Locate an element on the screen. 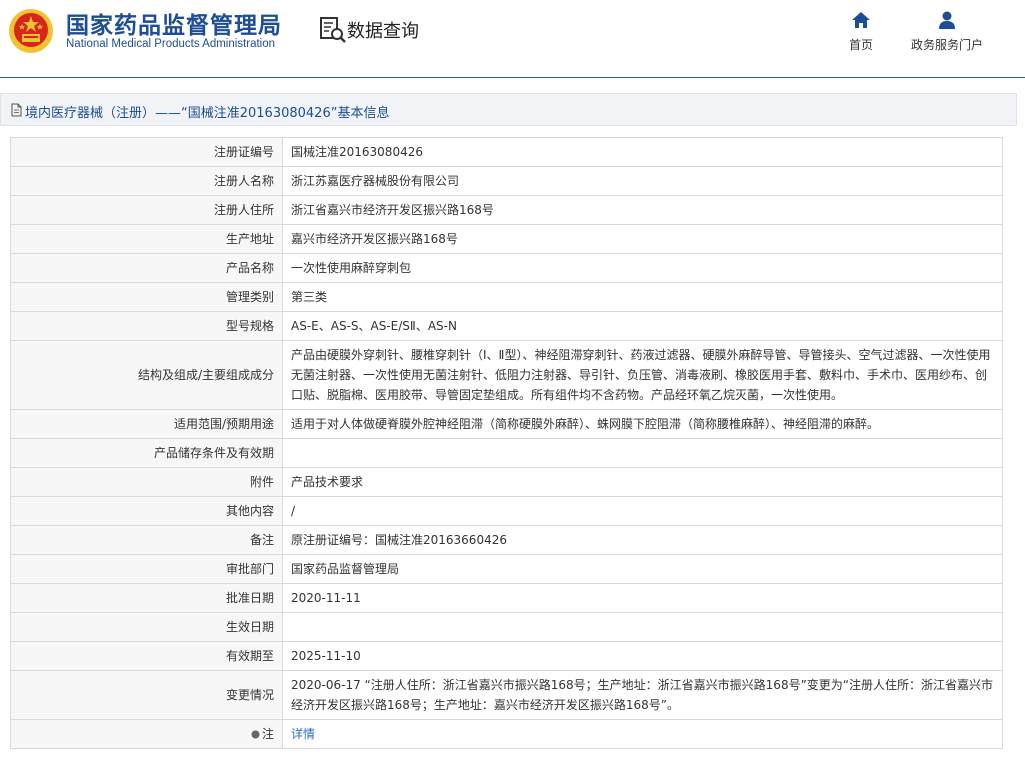 This screenshot has width=1025, height=763. home-icon is located at coordinates (861, 20).